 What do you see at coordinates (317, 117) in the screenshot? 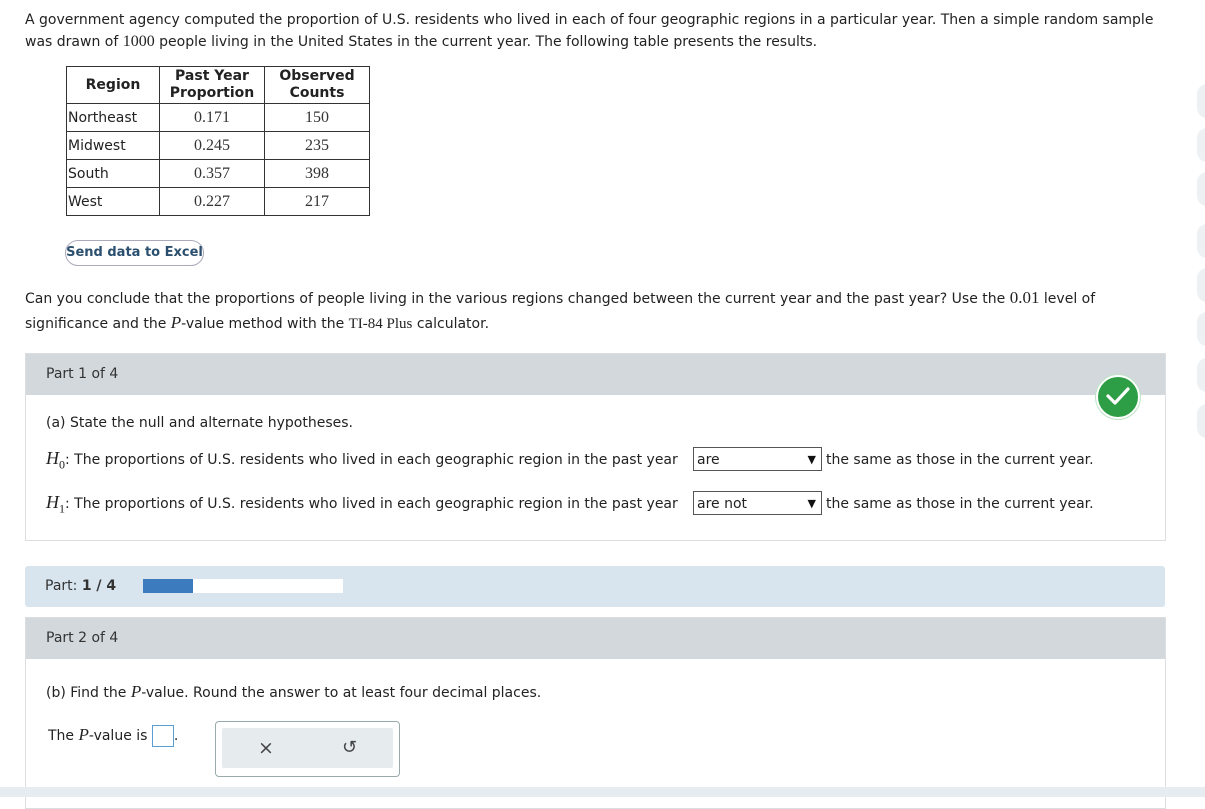
I see `cell-count: 150` at bounding box center [317, 117].